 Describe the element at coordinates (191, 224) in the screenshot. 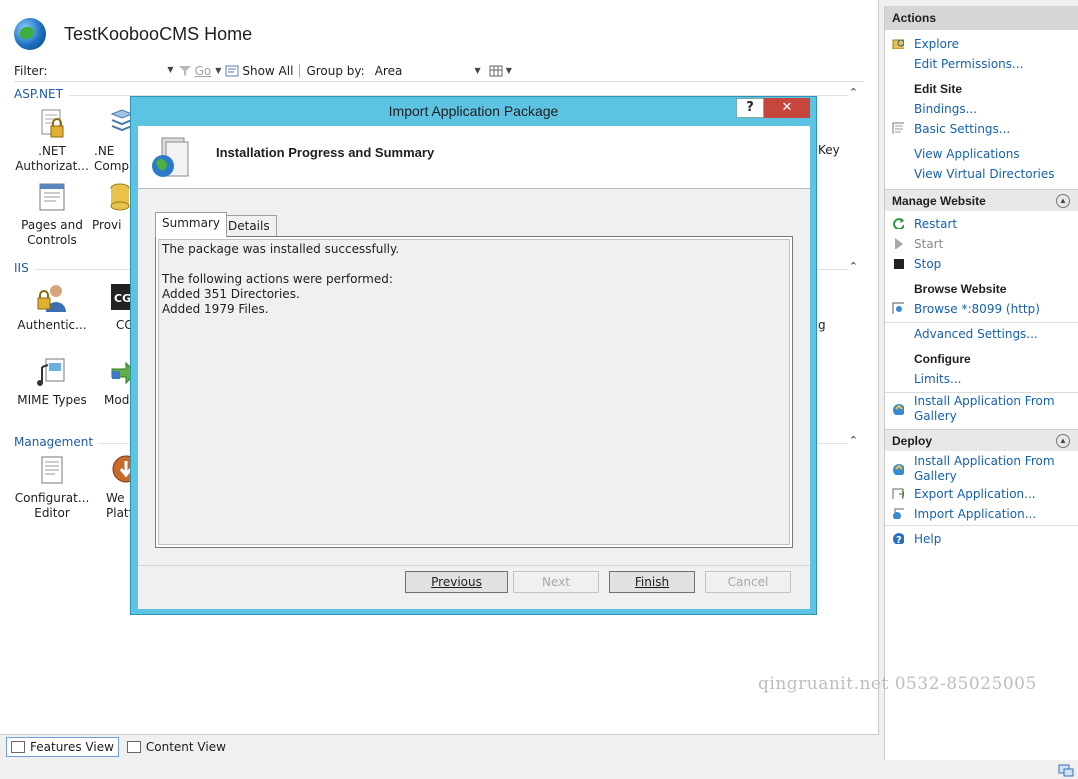

I see `tab-summary: Summary` at that location.